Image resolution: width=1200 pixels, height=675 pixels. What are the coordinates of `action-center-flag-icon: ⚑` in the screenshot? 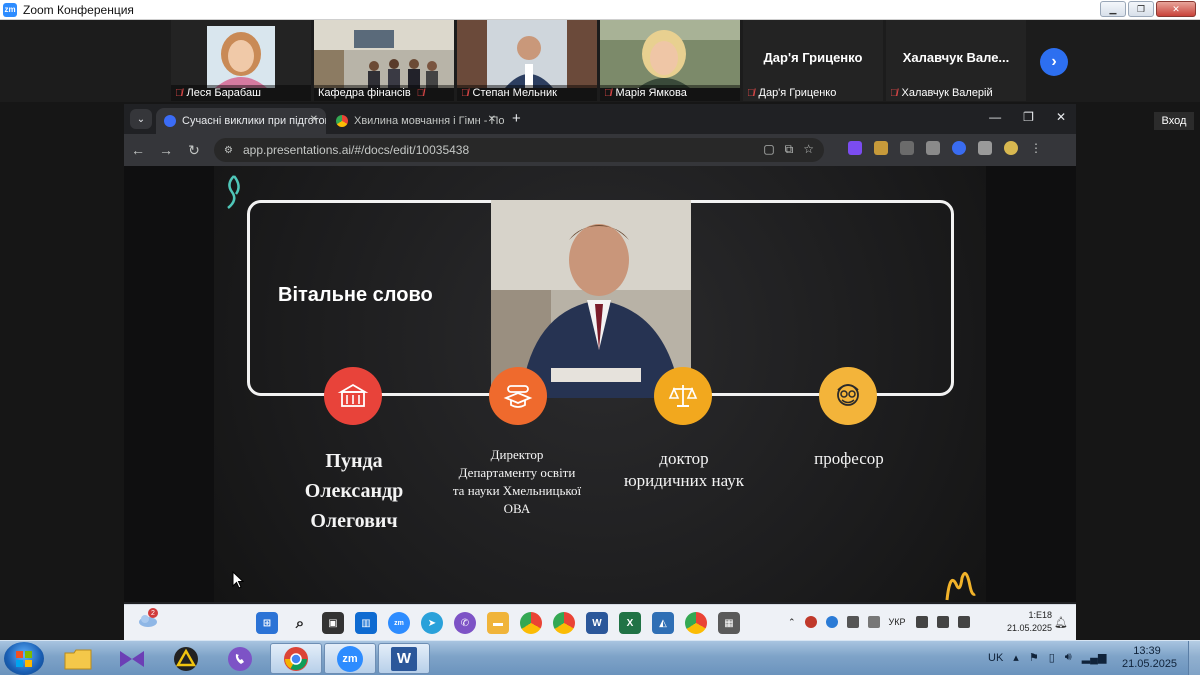 It's located at (1034, 657).